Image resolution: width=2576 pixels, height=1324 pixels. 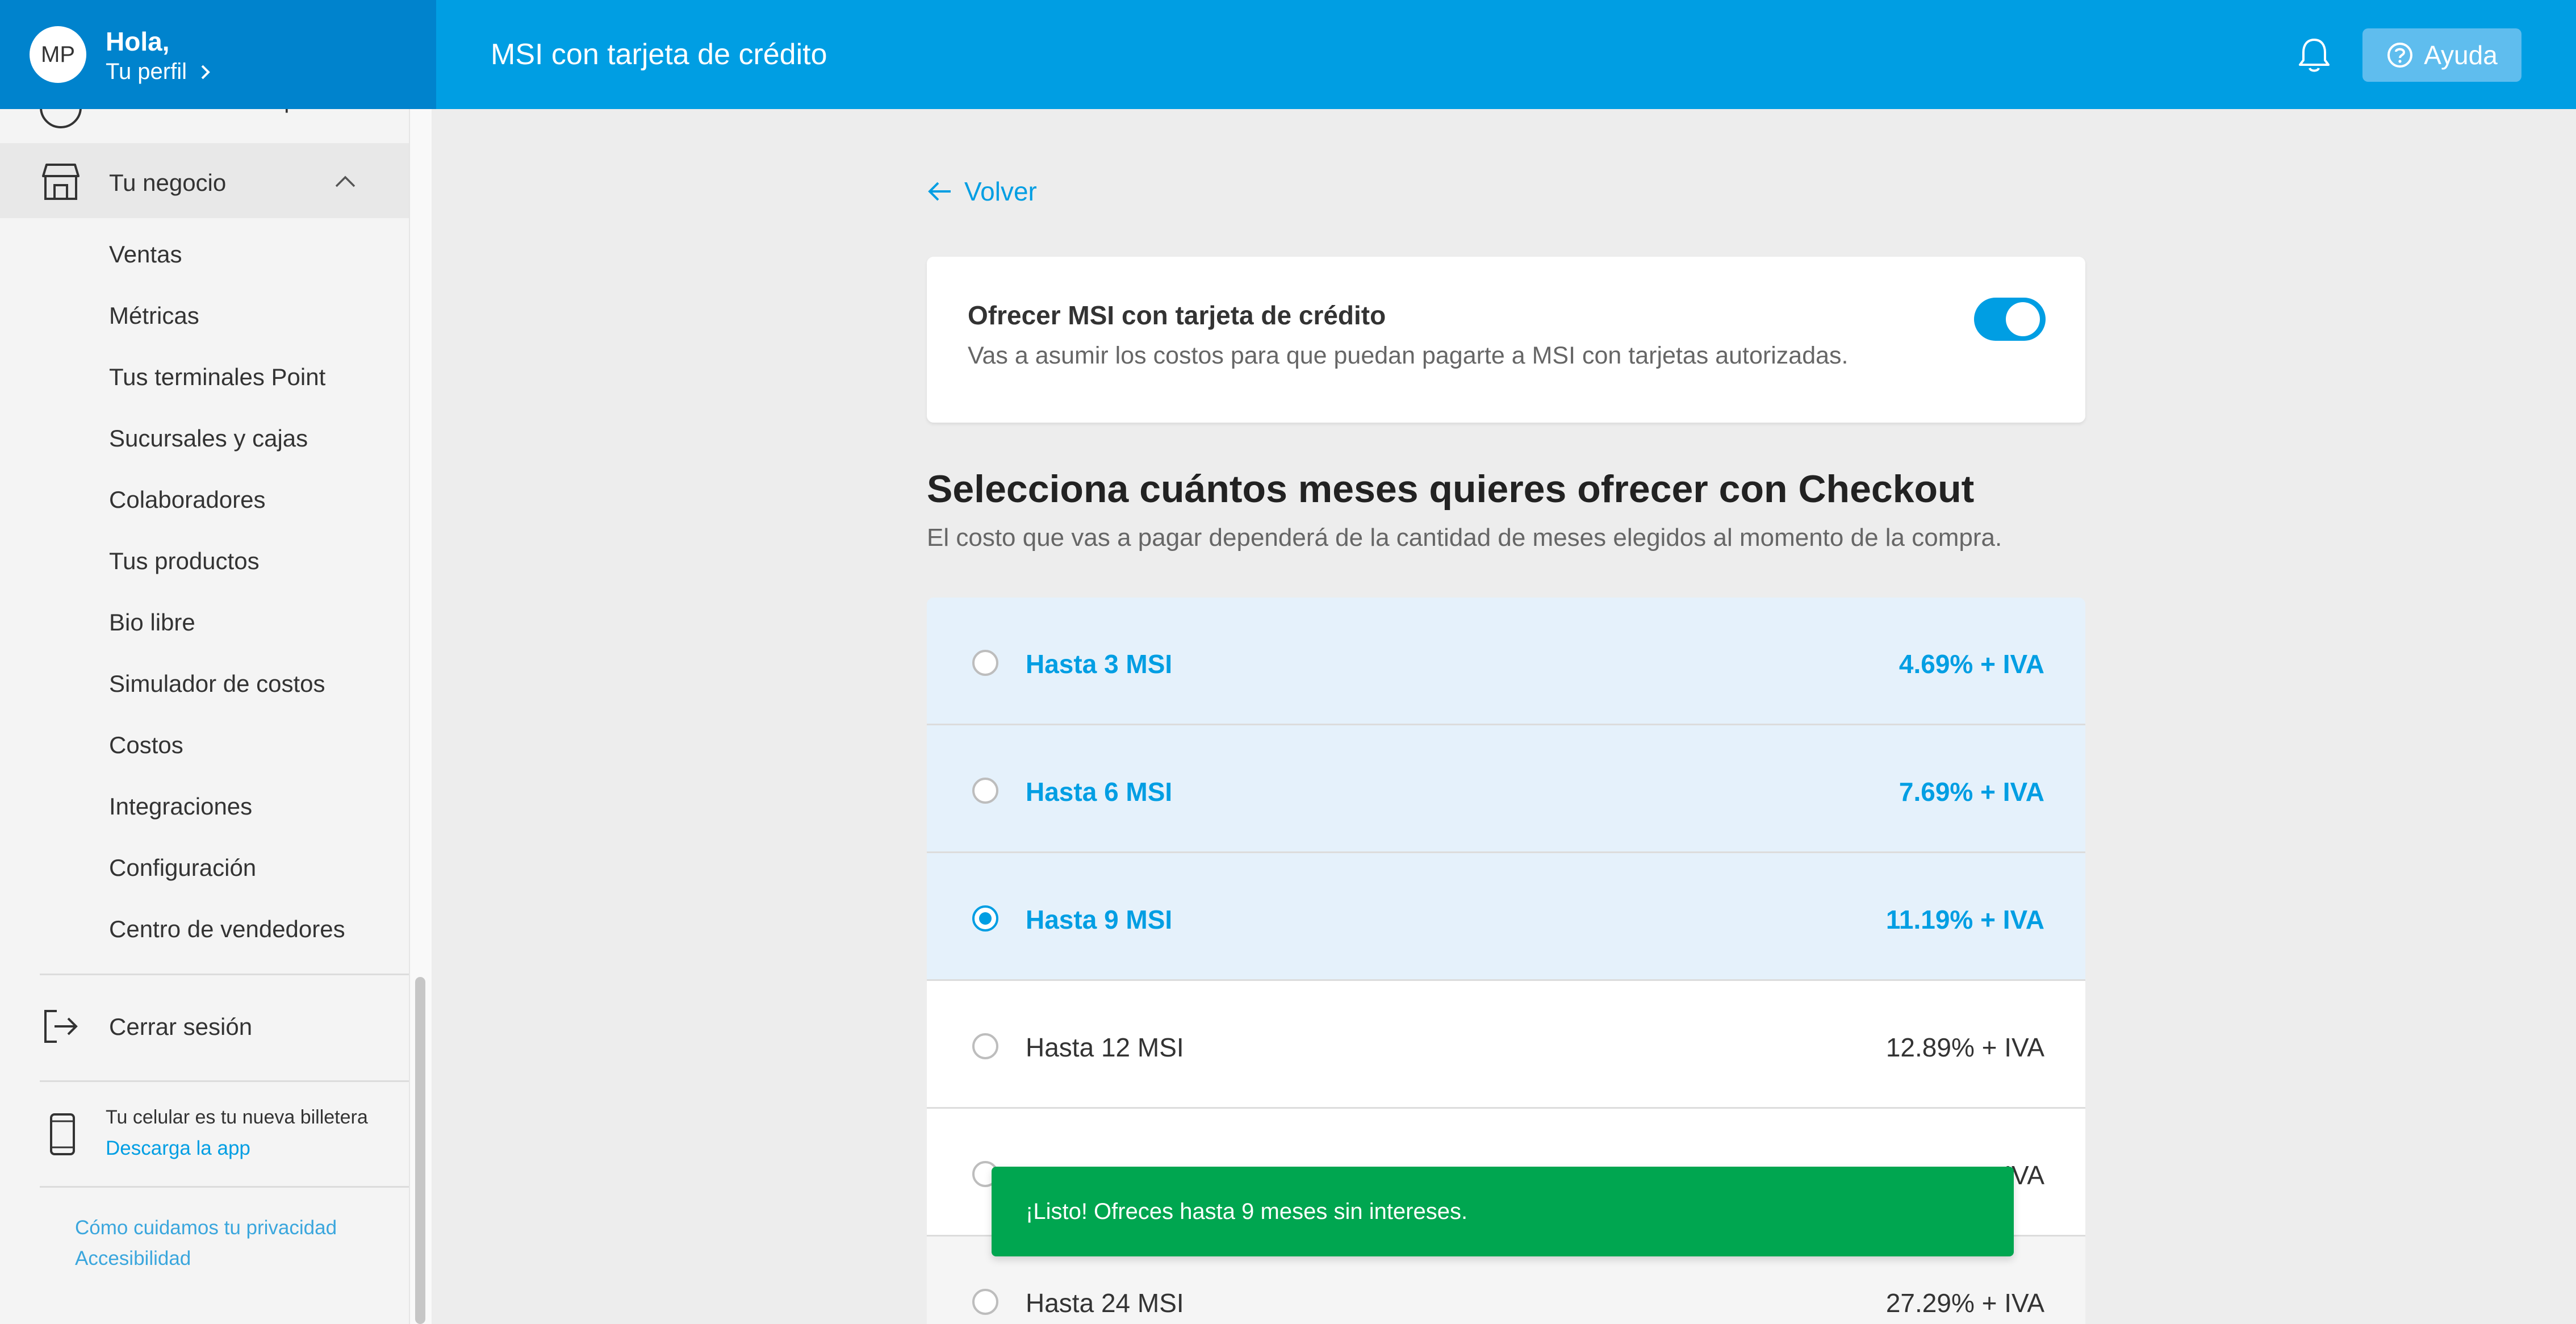 I want to click on subscription-icon, so click(x=61, y=118).